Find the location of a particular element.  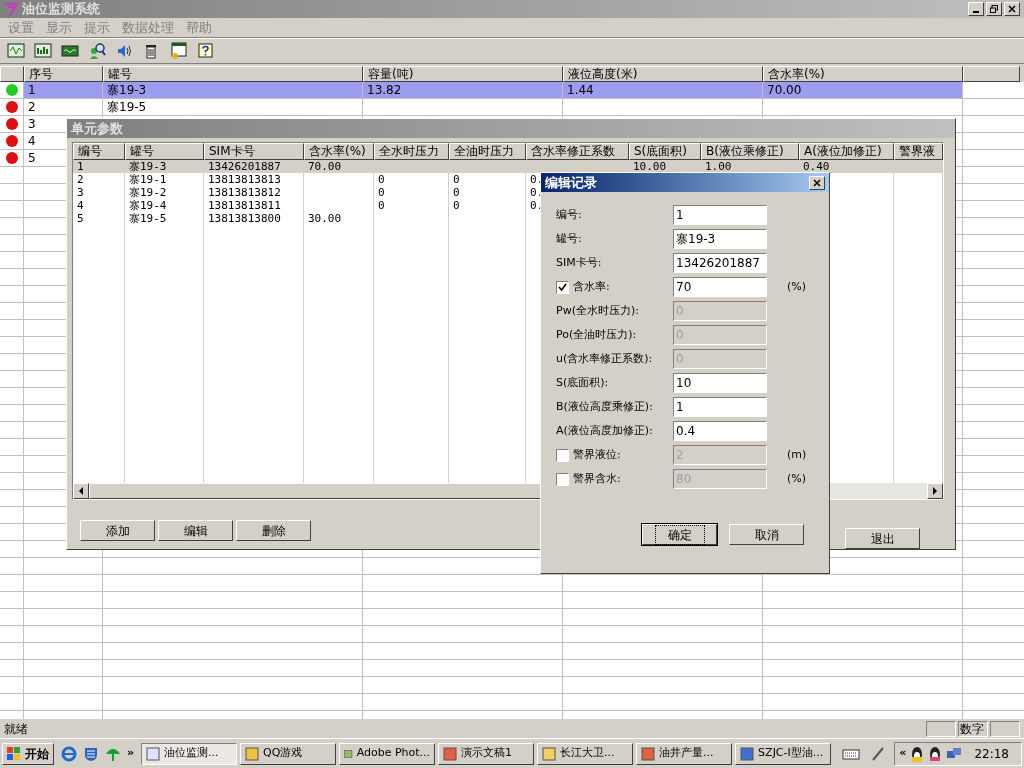

table-cell: 13.82 is located at coordinates (384, 90).